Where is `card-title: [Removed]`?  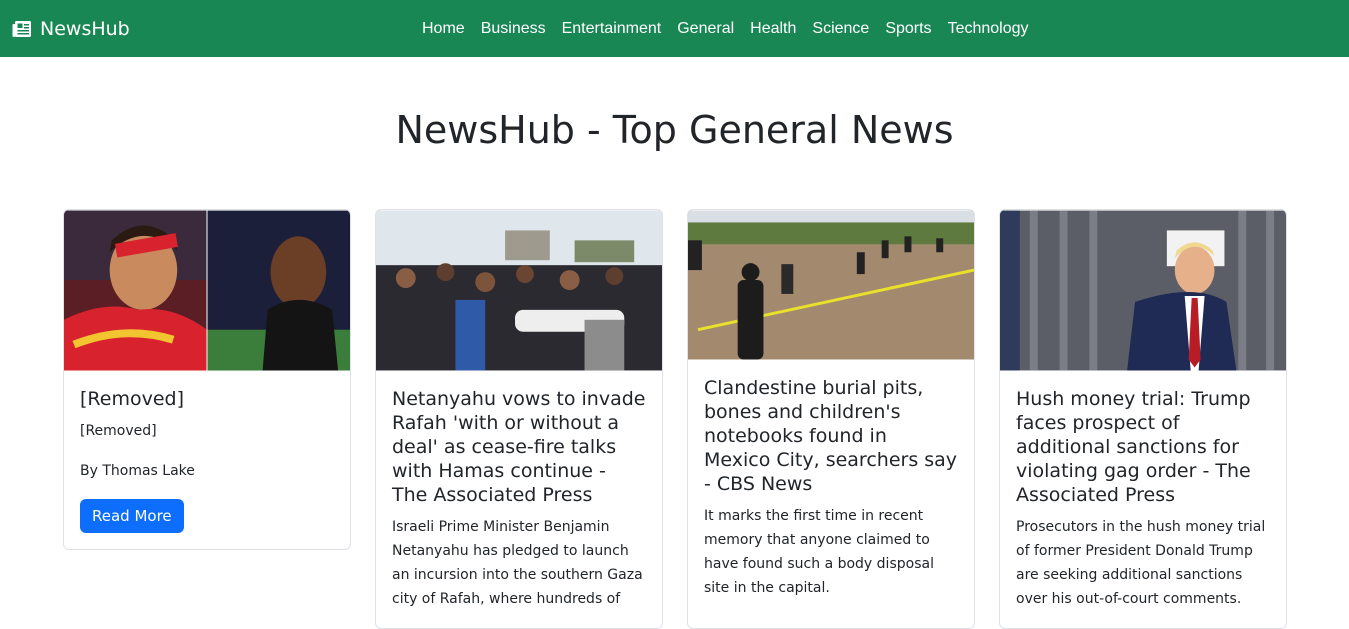
card-title: [Removed] is located at coordinates (207, 399).